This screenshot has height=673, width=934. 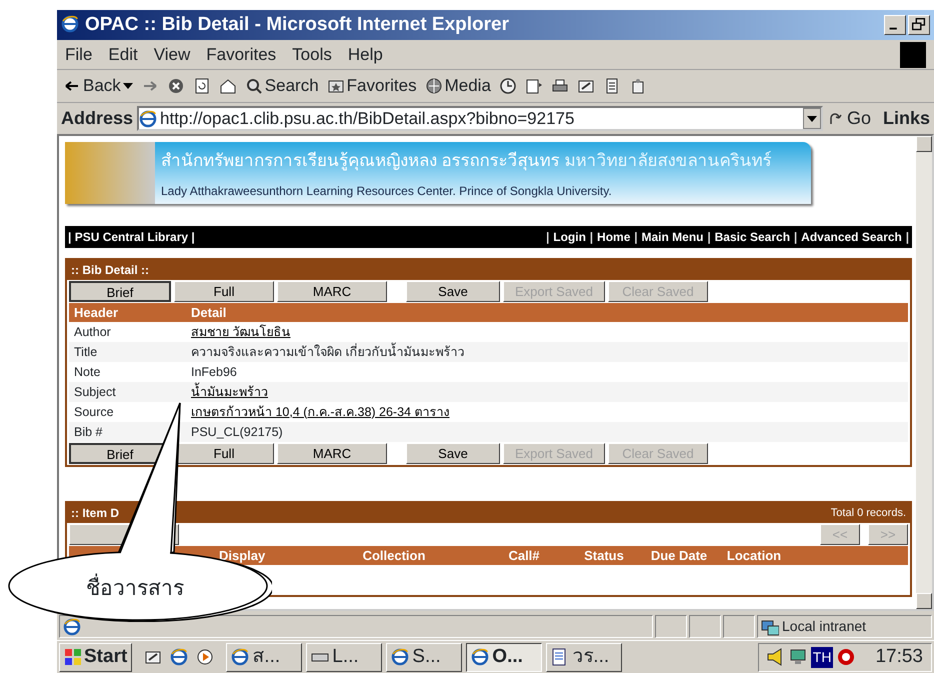 I want to click on nav-link: Login, so click(x=569, y=237).